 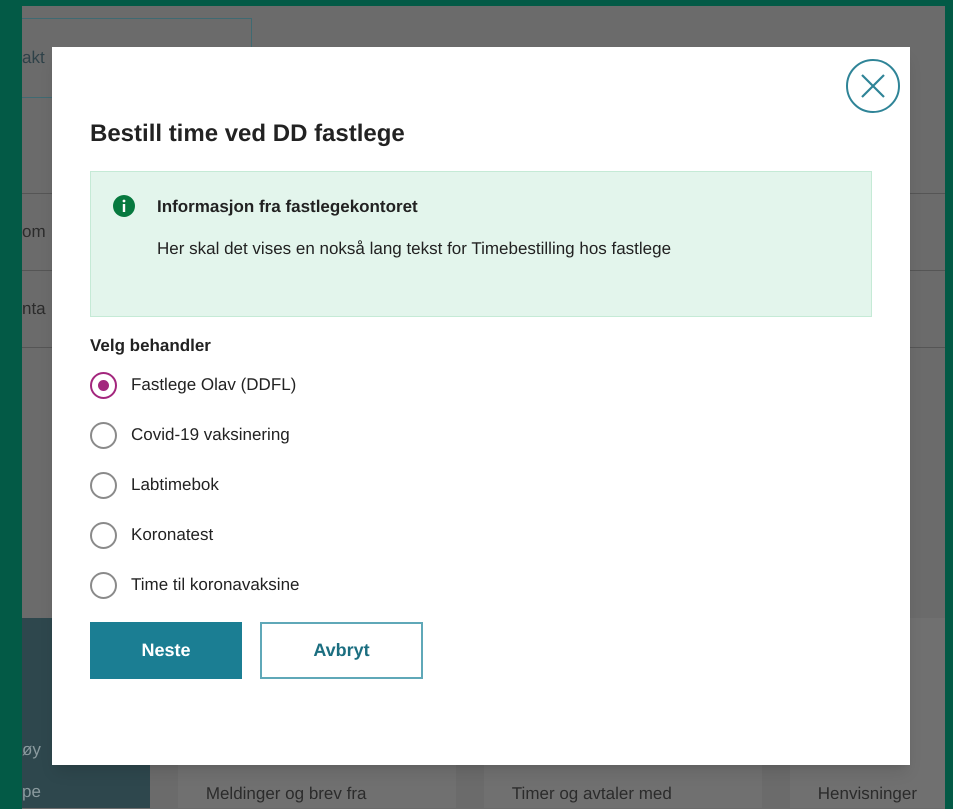 What do you see at coordinates (481, 485) in the screenshot?
I see `radio-option: Labtimebok` at bounding box center [481, 485].